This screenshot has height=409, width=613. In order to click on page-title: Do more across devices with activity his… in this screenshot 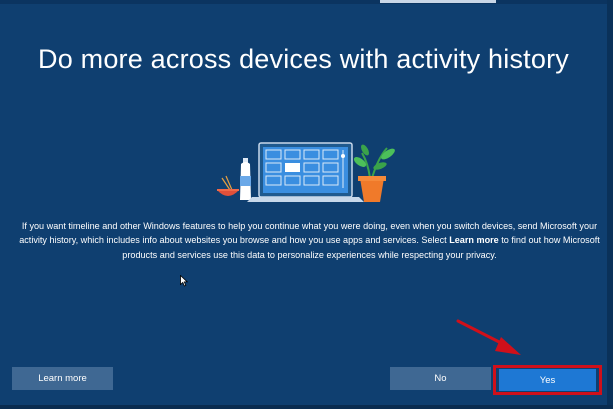, I will do `click(303, 59)`.